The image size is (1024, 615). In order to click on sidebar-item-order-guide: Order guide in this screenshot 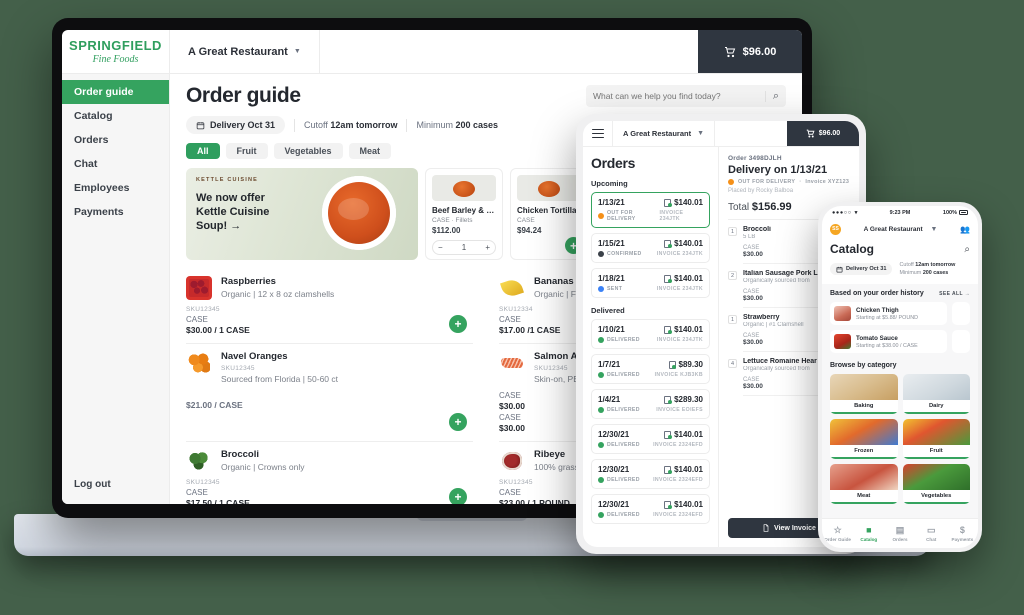, I will do `click(115, 92)`.